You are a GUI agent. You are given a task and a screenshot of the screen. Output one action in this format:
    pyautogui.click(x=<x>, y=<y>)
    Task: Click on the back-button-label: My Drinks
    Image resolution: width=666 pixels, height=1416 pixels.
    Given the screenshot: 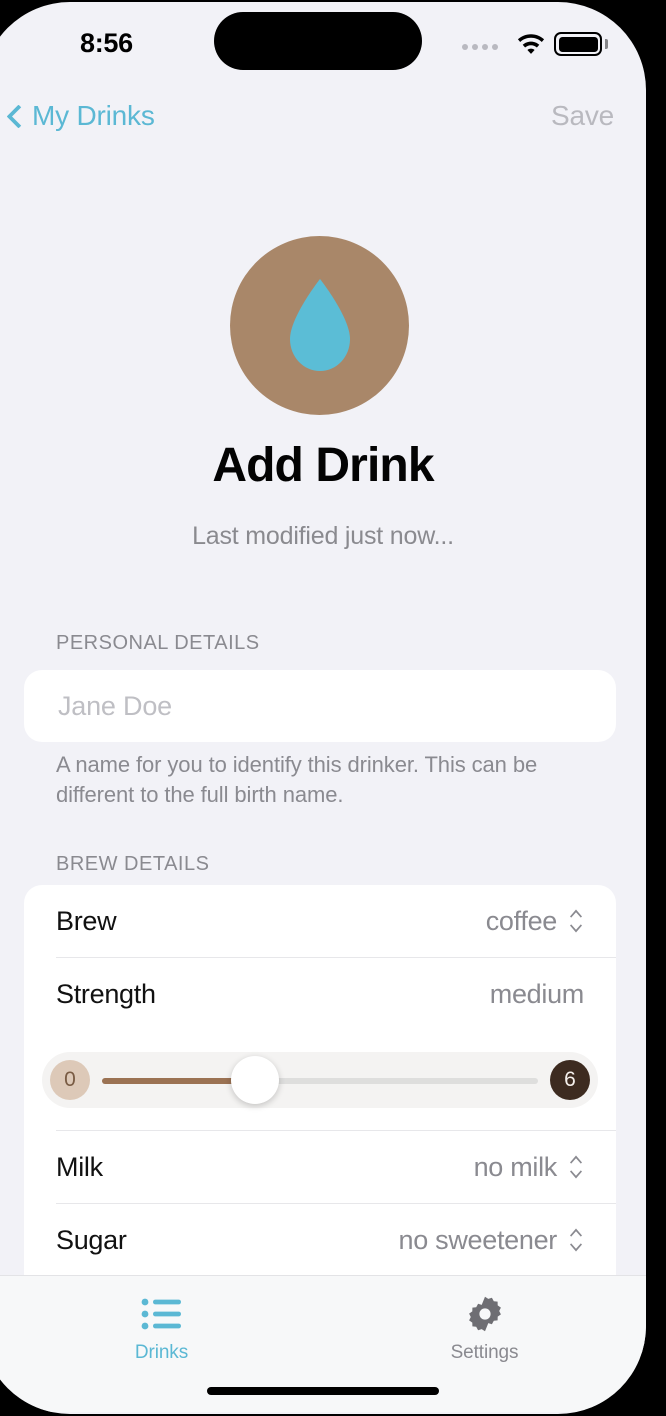 What is the action you would take?
    pyautogui.click(x=93, y=115)
    